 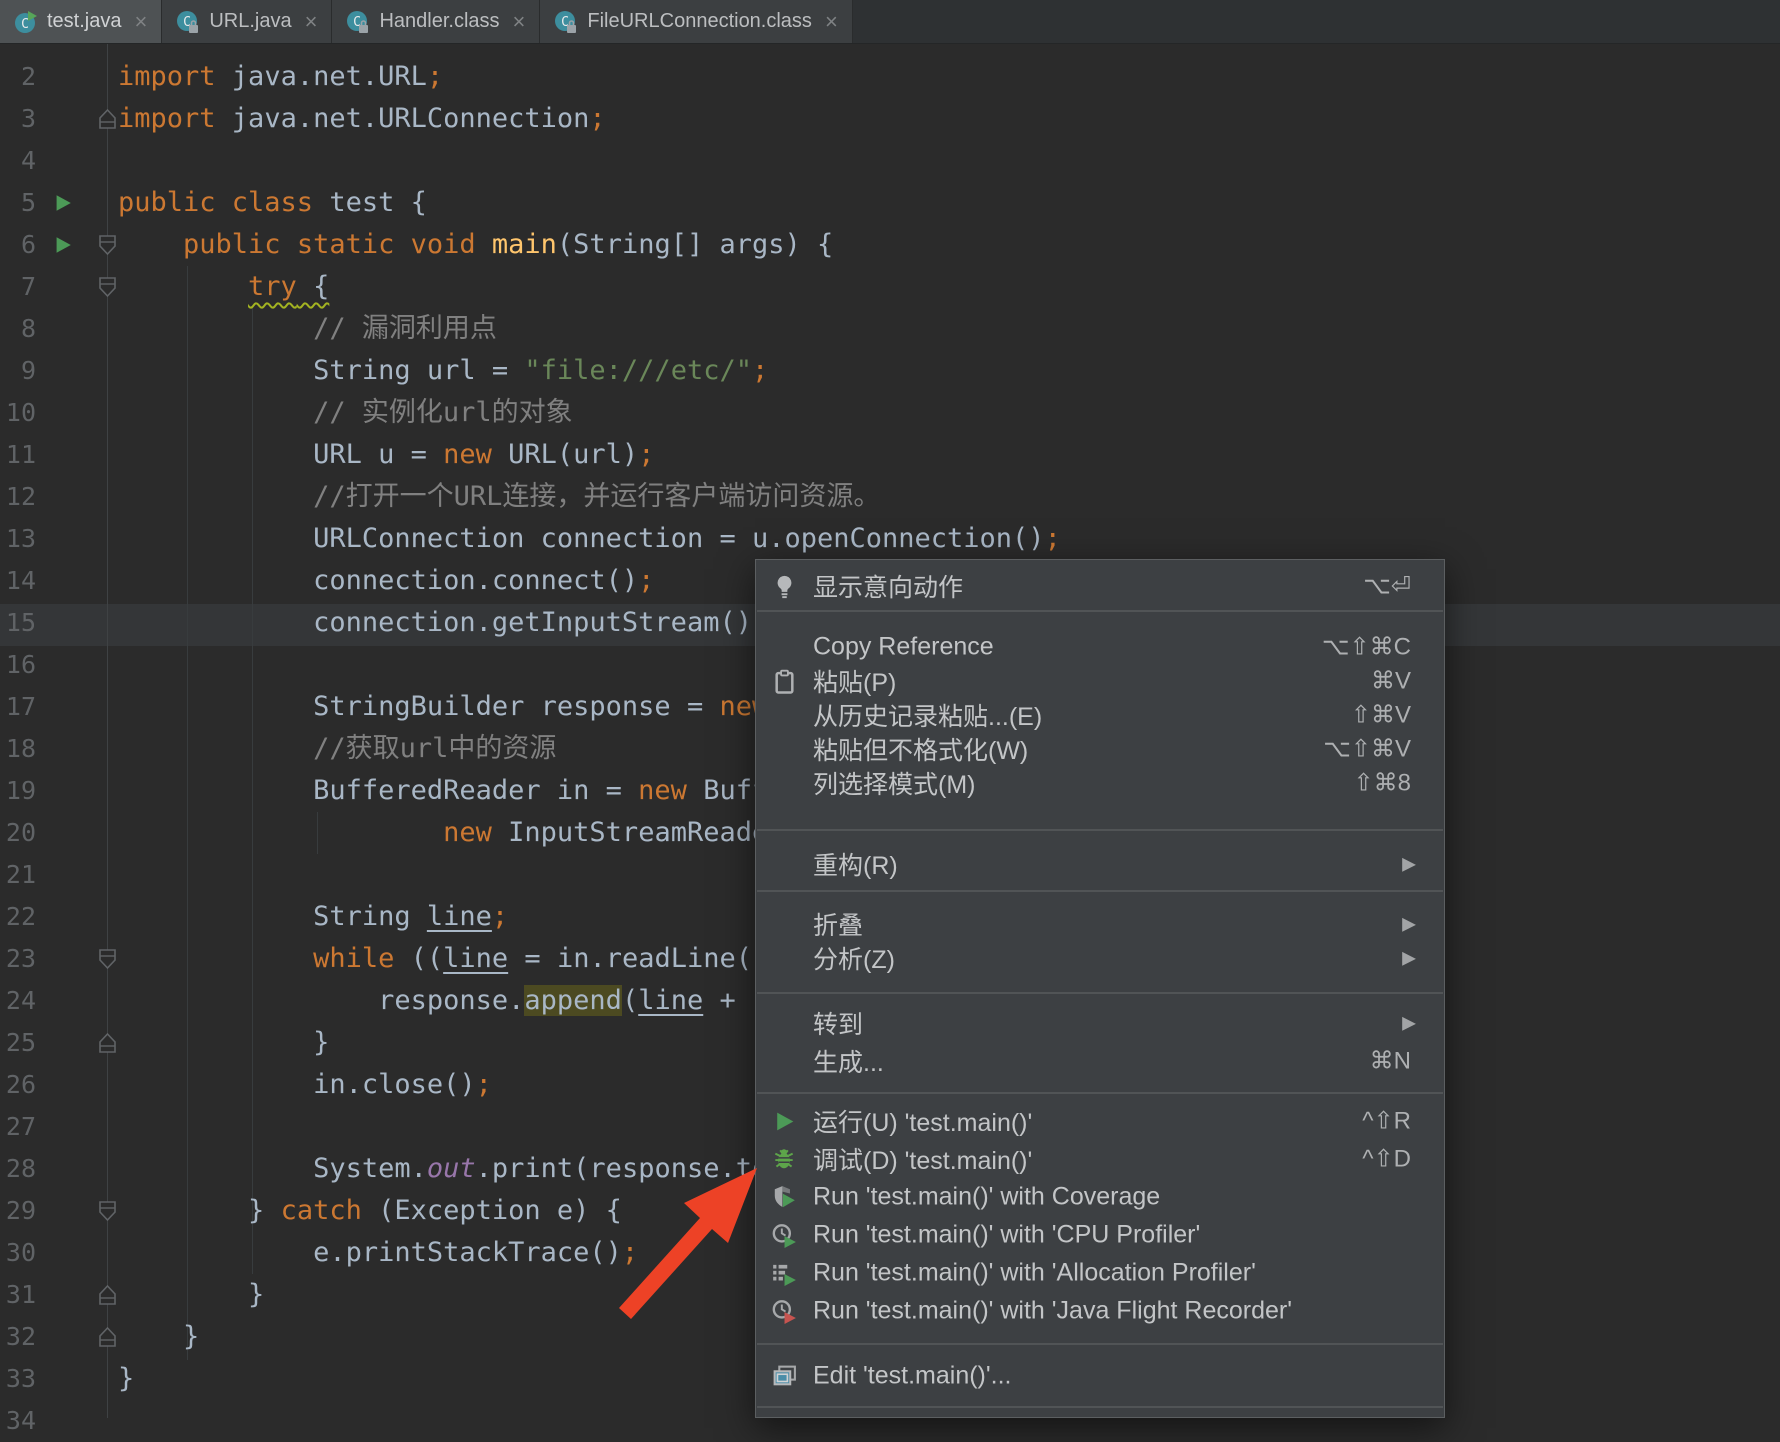 What do you see at coordinates (20, 496) in the screenshot?
I see `line-number: 12` at bounding box center [20, 496].